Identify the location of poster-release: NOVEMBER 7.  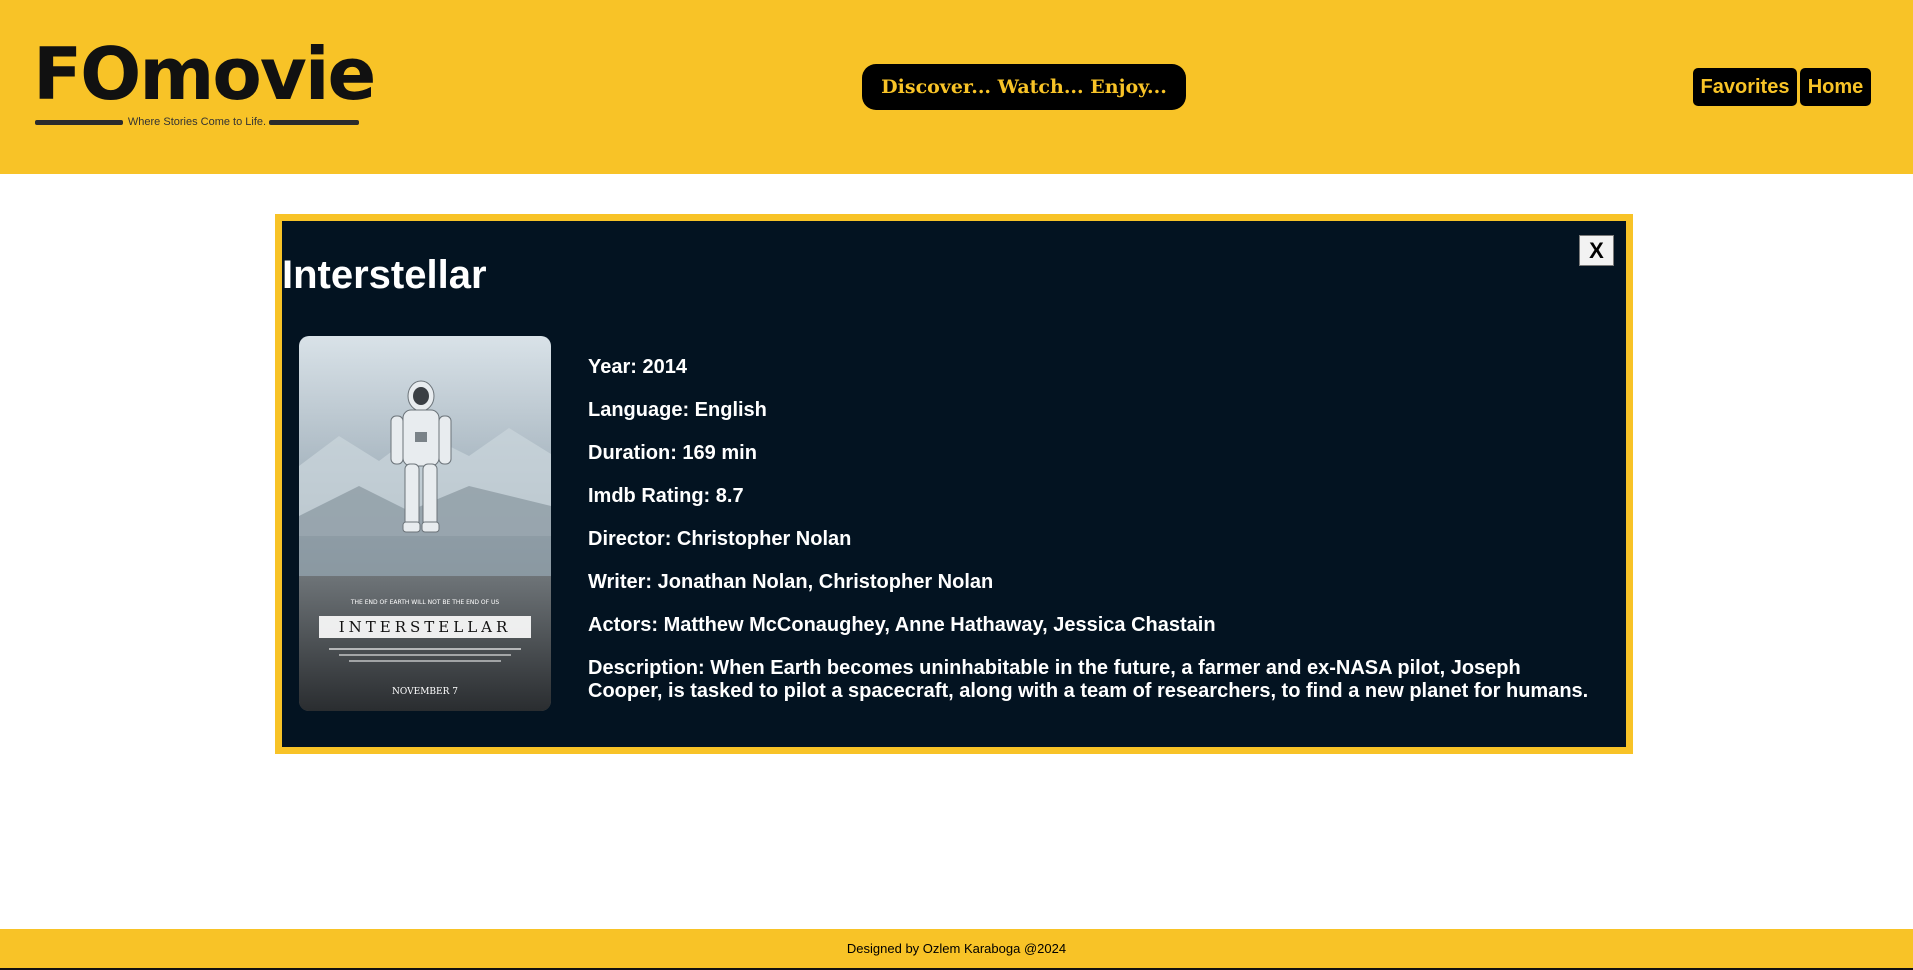
(425, 692).